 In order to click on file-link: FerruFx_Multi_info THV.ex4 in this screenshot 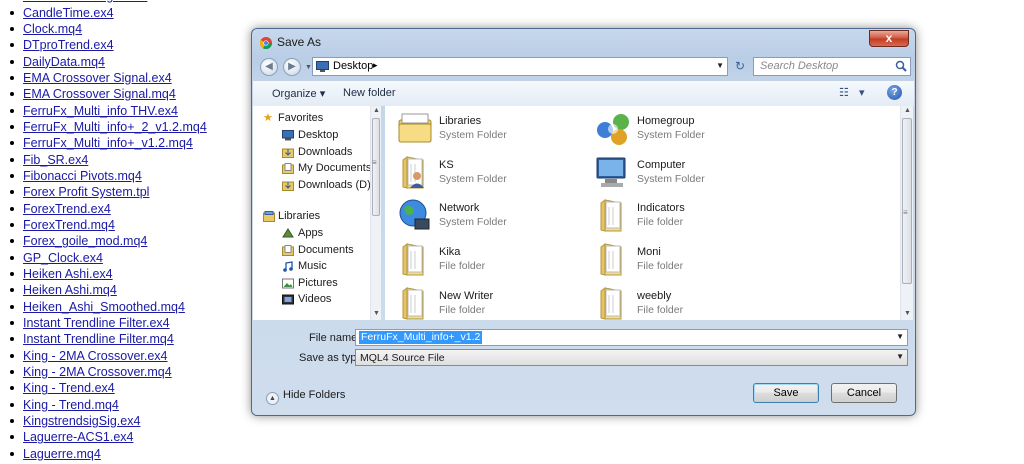, I will do `click(100, 111)`.